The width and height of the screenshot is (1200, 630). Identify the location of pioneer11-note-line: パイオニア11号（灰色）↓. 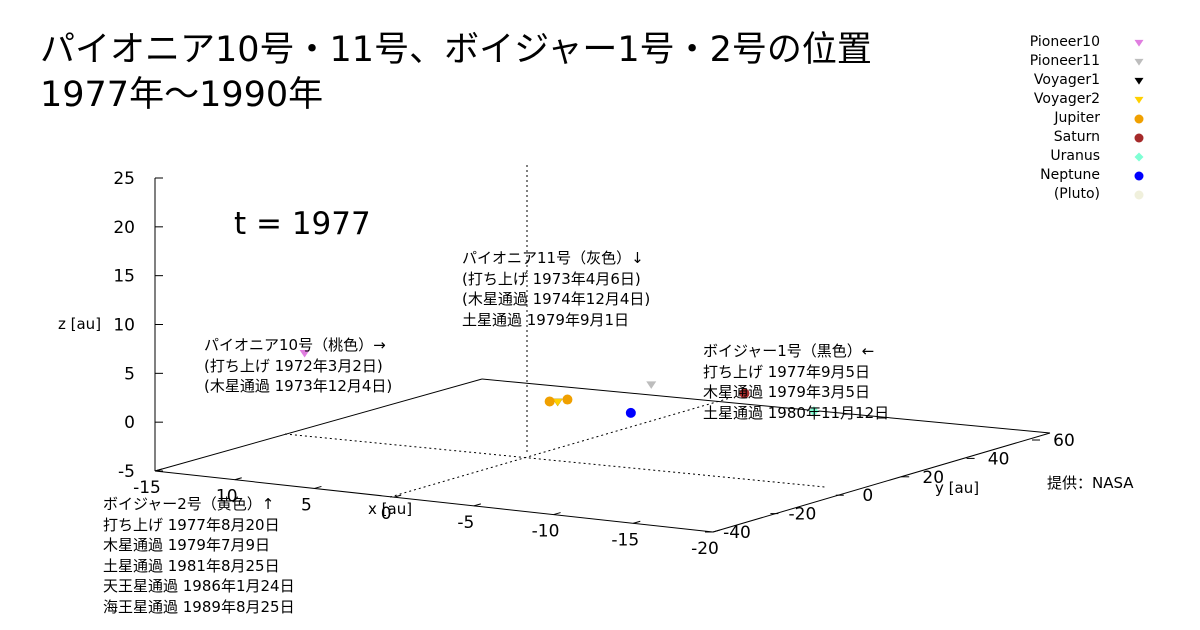
(553, 258).